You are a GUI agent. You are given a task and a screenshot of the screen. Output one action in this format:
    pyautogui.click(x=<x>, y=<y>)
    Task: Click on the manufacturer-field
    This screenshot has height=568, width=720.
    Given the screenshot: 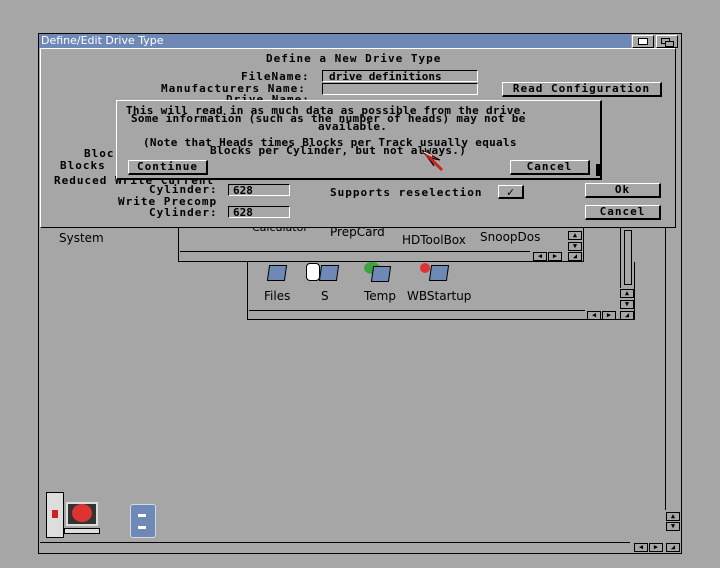 What is the action you would take?
    pyautogui.click(x=400, y=89)
    